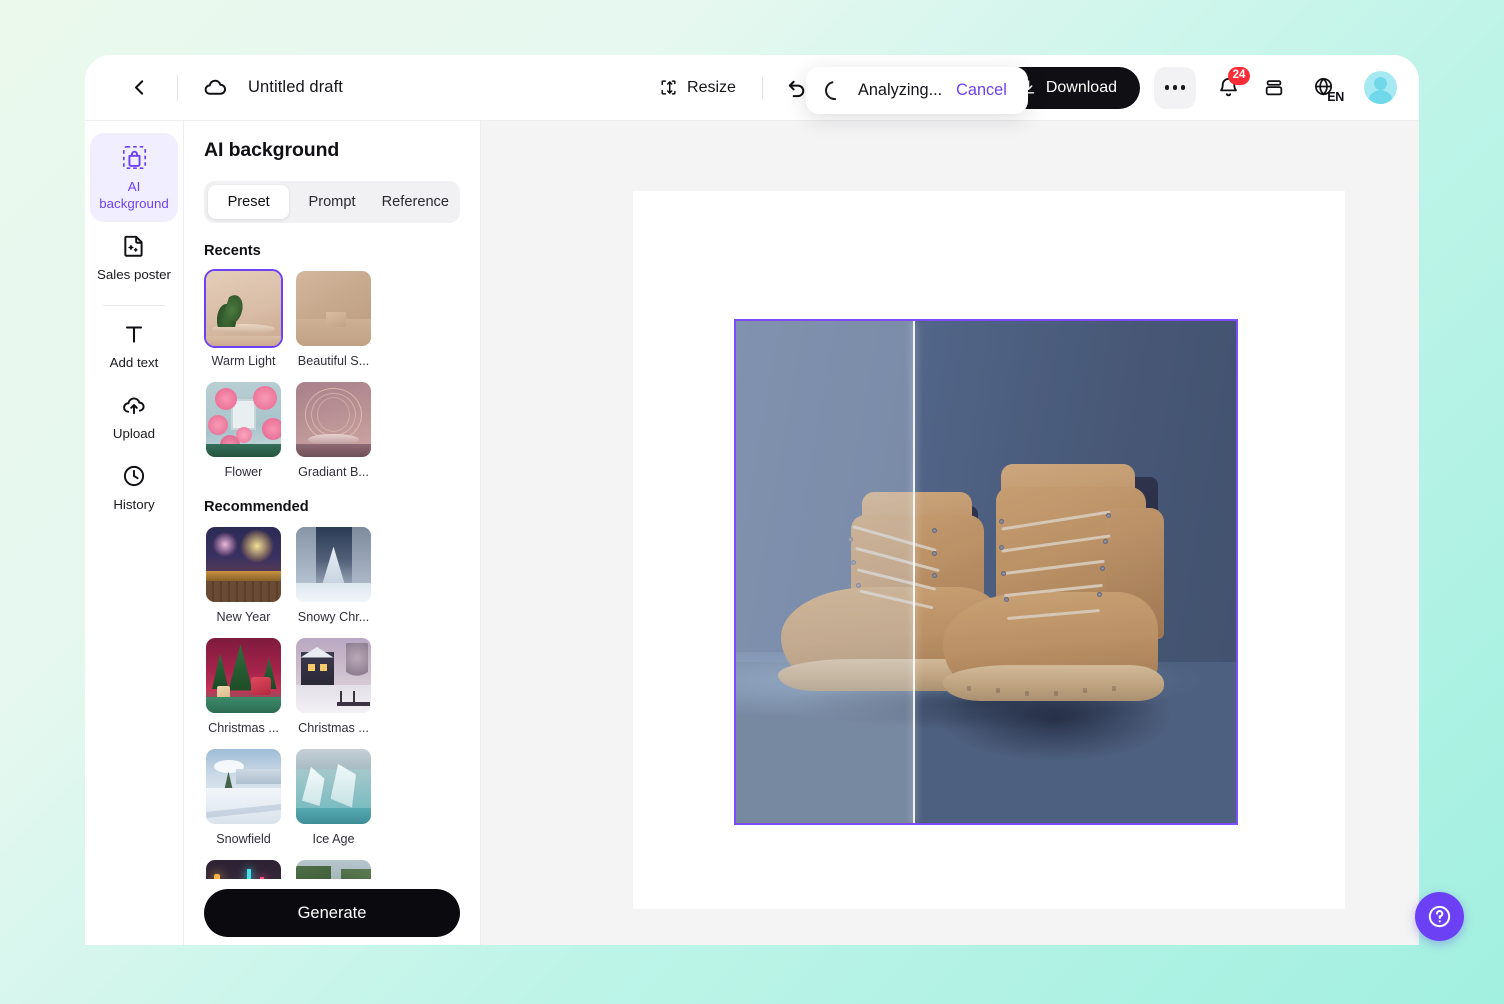 This screenshot has width=1504, height=1004. I want to click on preset-label: Flower, so click(243, 472).